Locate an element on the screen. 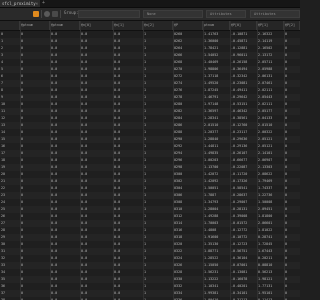 This screenshot has height=300, width=320. table-row: 4 0 0.0 0.0 0.0 1 0268 1.40469 -0.26158 2.05711 0 is located at coordinates (150, 62).